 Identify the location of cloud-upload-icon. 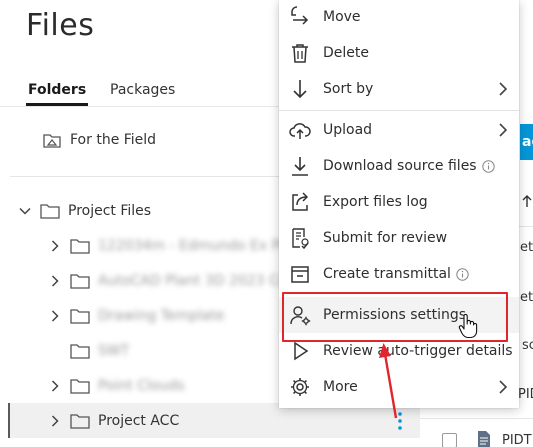
(300, 131).